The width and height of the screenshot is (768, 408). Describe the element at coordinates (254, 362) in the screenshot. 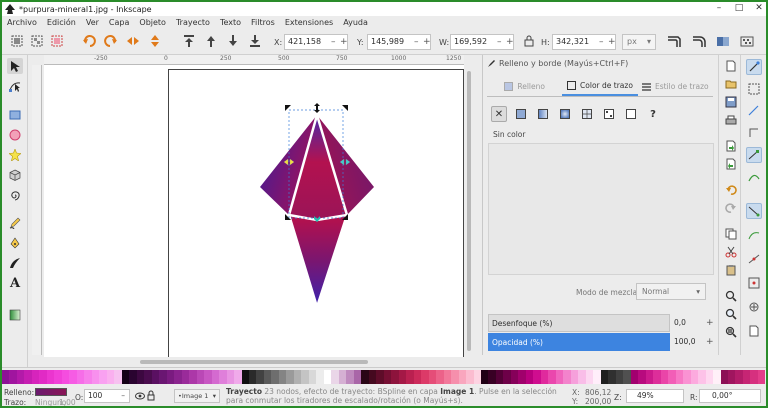

I see `horizontal-scrollbar` at that location.